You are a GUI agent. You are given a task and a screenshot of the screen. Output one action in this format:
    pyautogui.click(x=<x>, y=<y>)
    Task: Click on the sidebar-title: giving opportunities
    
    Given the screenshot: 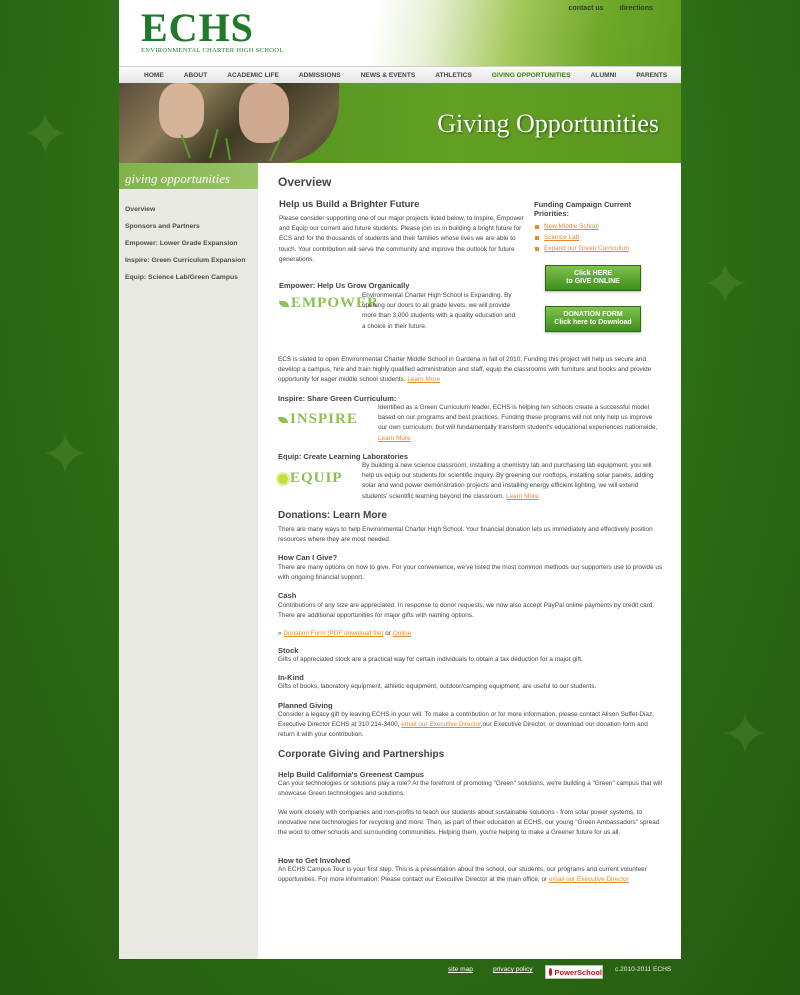 What is the action you would take?
    pyautogui.click(x=188, y=176)
    